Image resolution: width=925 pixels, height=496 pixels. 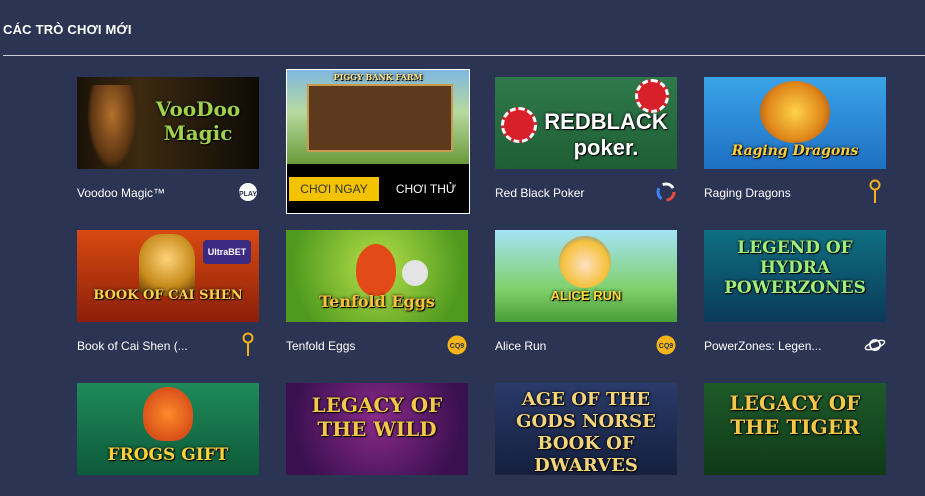 I want to click on game-name: Alice Run, so click(x=520, y=346).